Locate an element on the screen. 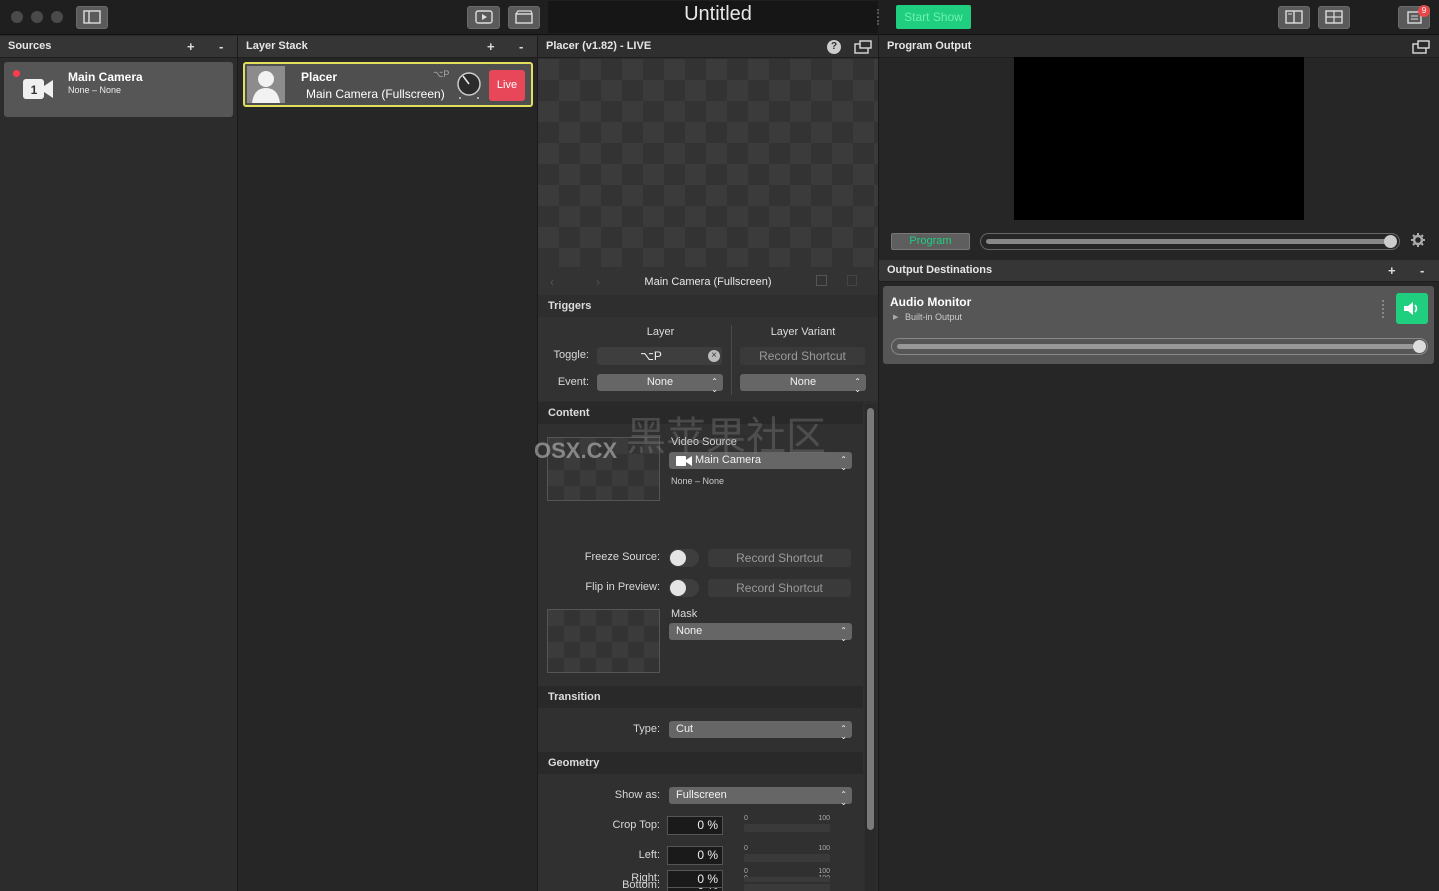 This screenshot has height=891, width=1439. help-icon: ? is located at coordinates (834, 47).